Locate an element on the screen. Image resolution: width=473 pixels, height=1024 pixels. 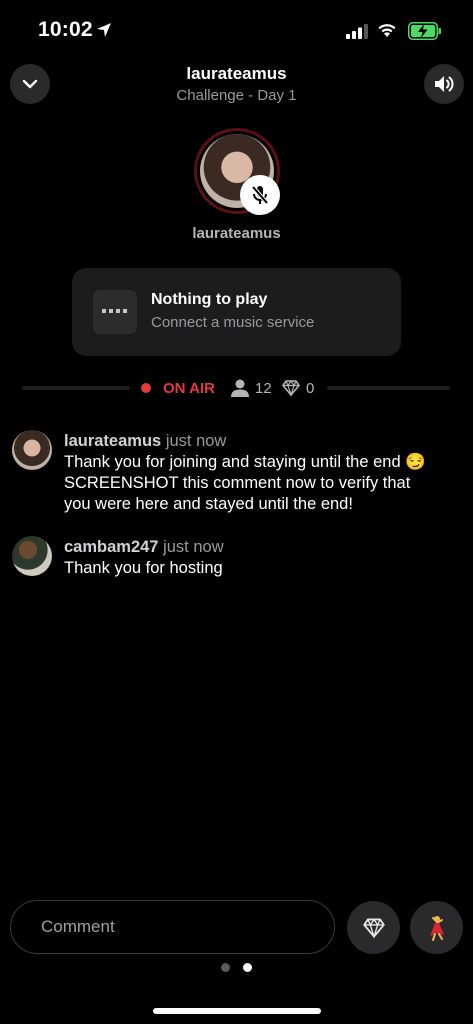
status-bar: 10:02 is located at coordinates (236, 31).